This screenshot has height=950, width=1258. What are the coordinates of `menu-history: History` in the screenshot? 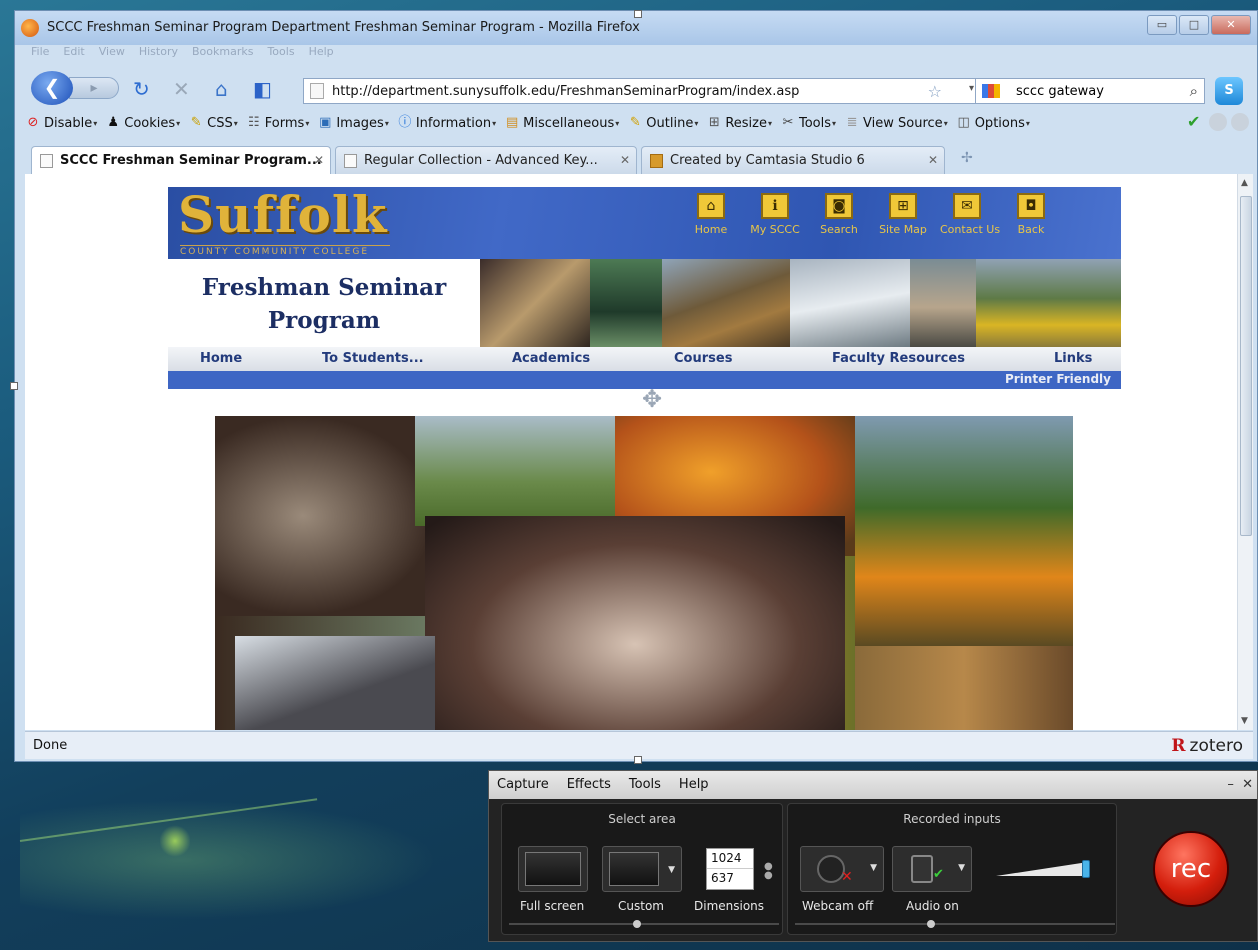 It's located at (158, 55).